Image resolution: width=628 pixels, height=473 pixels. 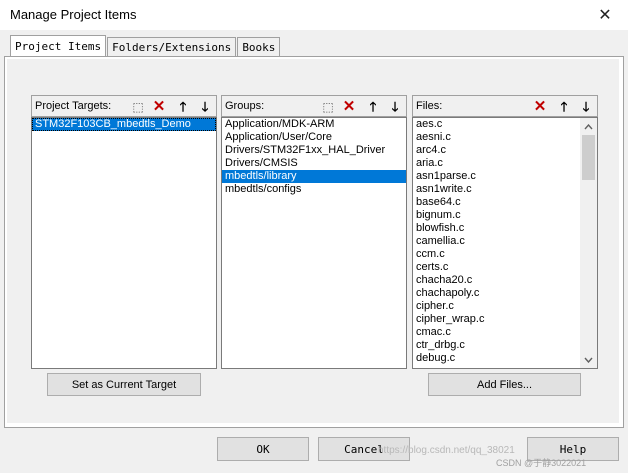 What do you see at coordinates (314, 189) in the screenshot?
I see `group-item: mbedtls/configs` at bounding box center [314, 189].